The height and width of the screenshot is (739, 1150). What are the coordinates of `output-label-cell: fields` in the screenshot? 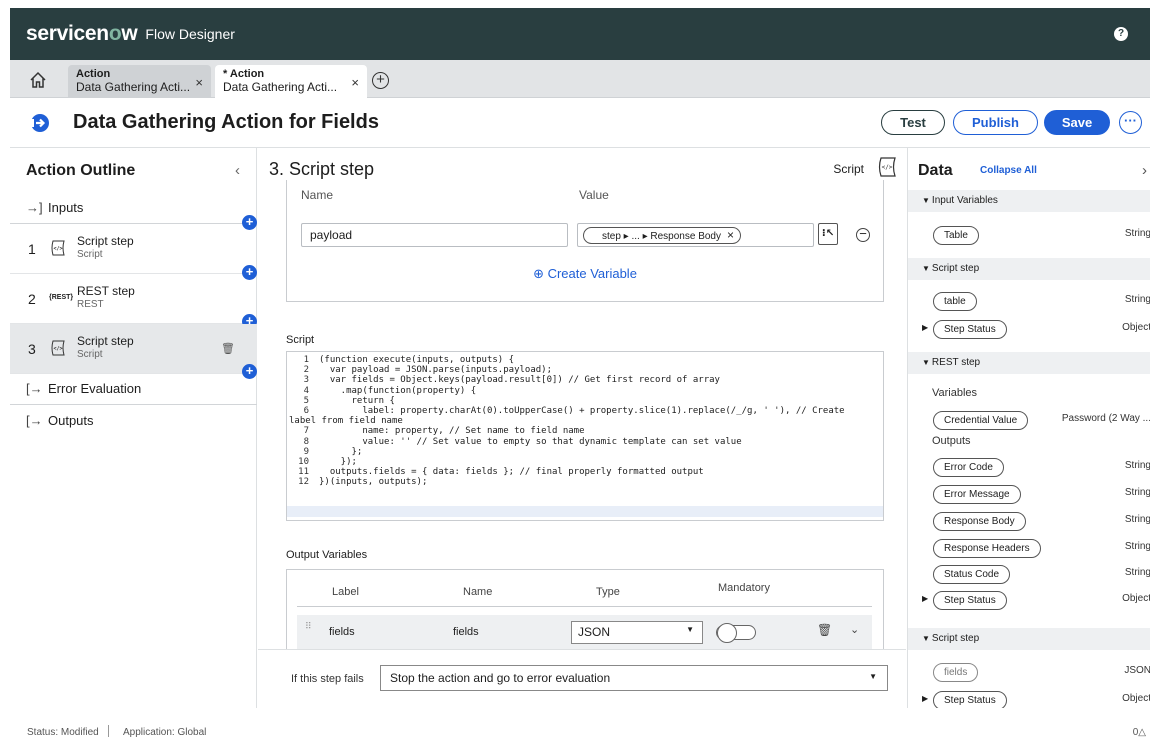 It's located at (342, 632).